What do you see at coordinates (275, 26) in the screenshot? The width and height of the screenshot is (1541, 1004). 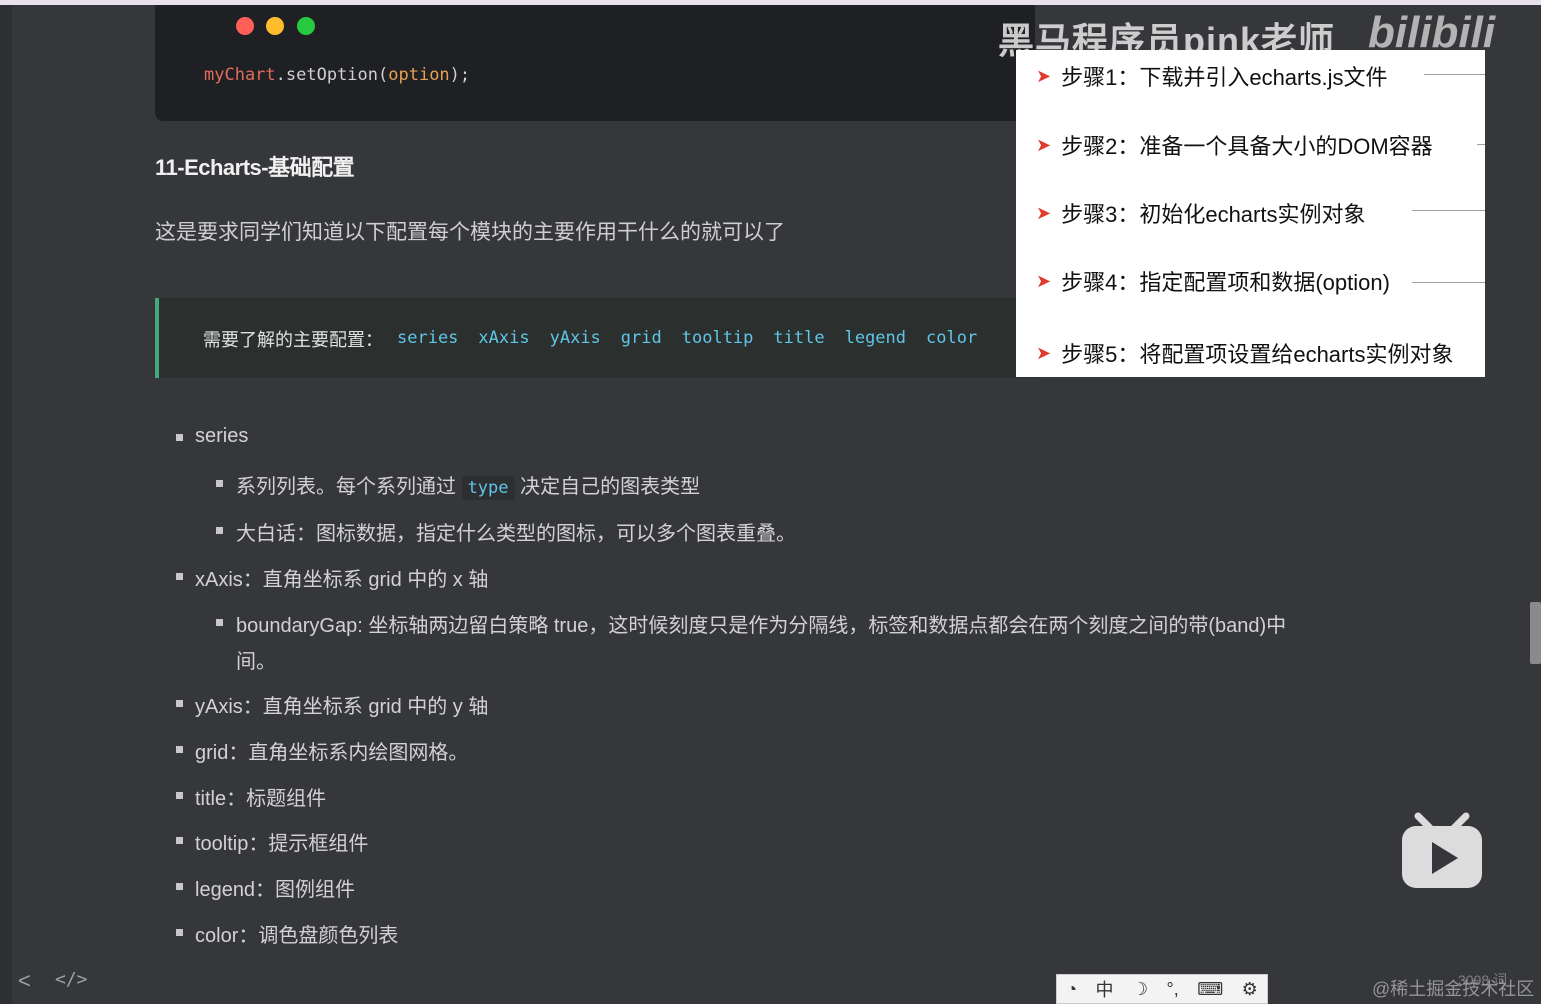 I see `window-minimize-dot` at bounding box center [275, 26].